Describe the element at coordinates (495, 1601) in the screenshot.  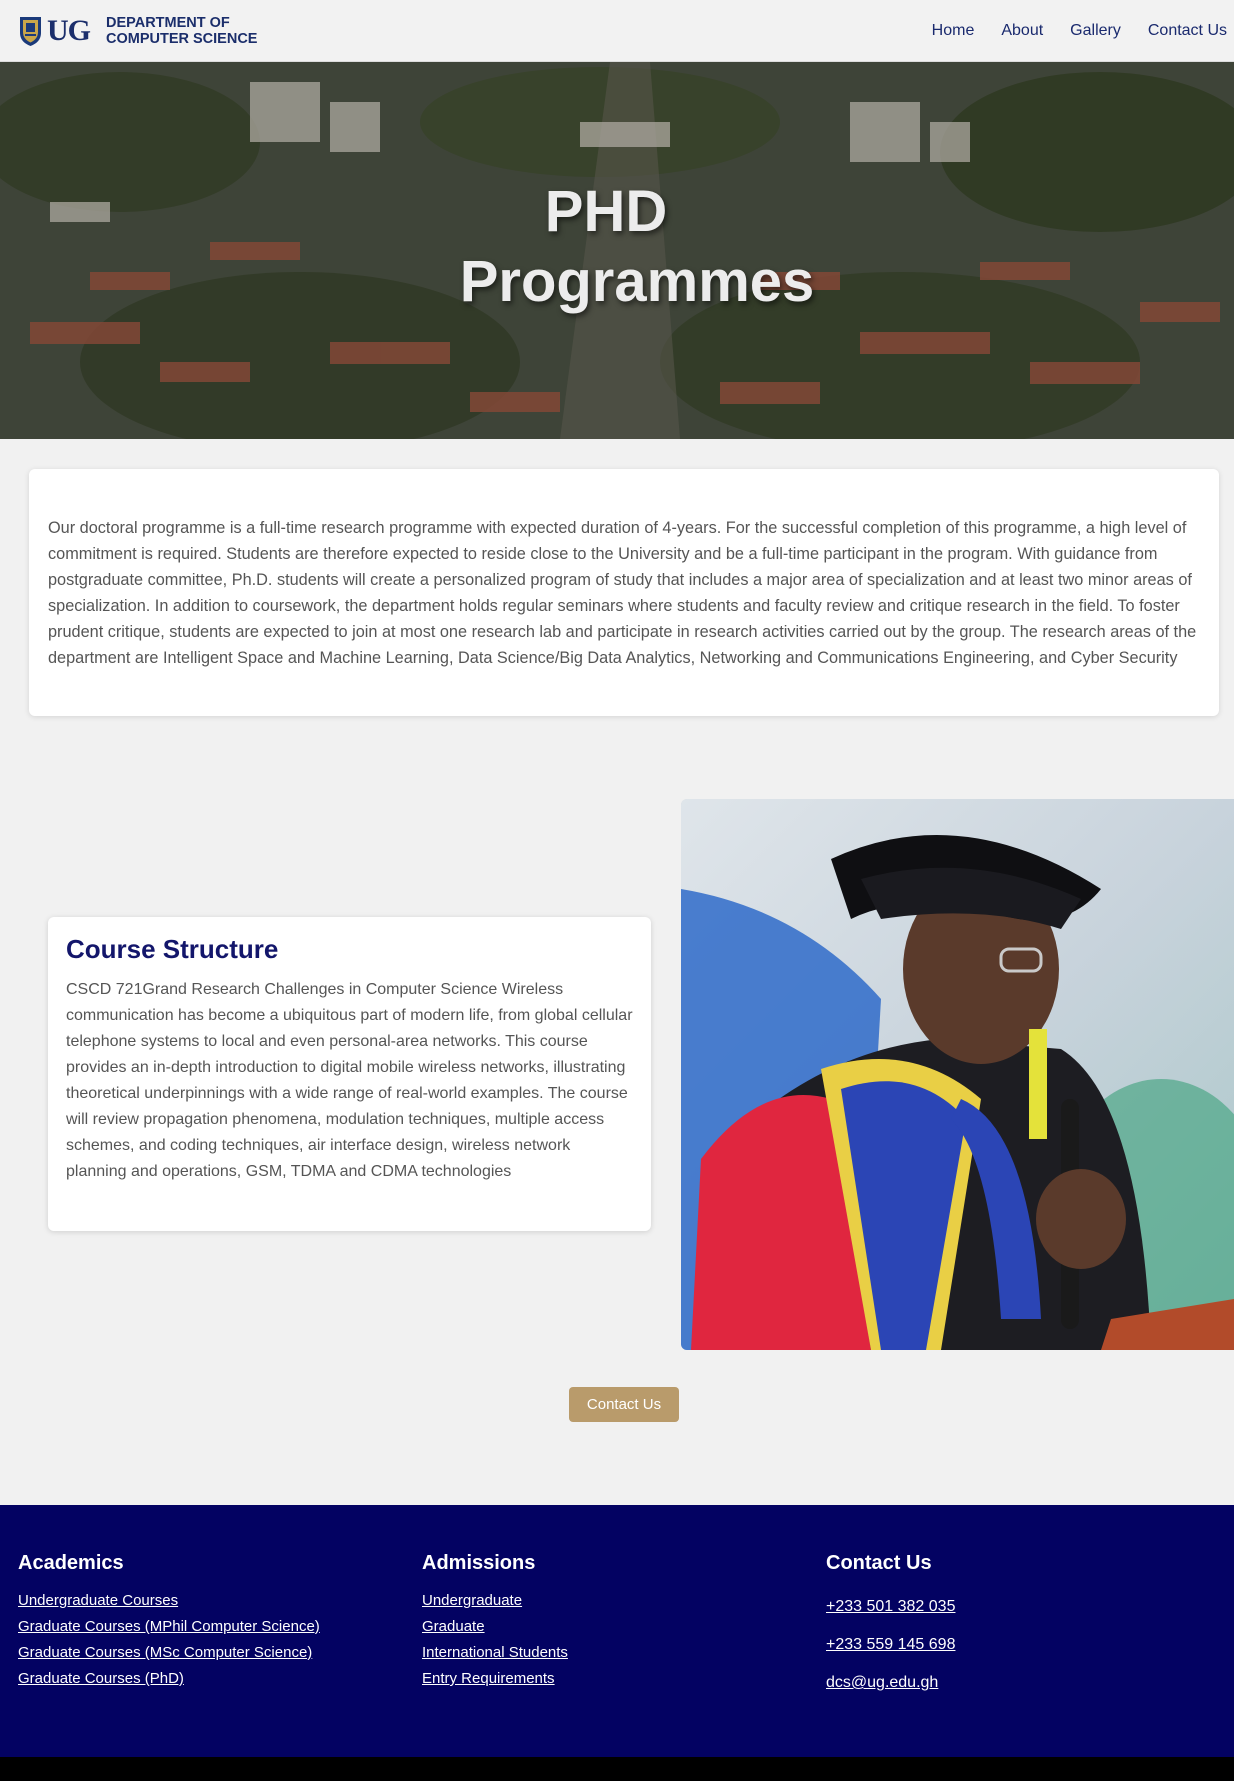
I see `footer-link-undergraduate: Undergraduate` at that location.